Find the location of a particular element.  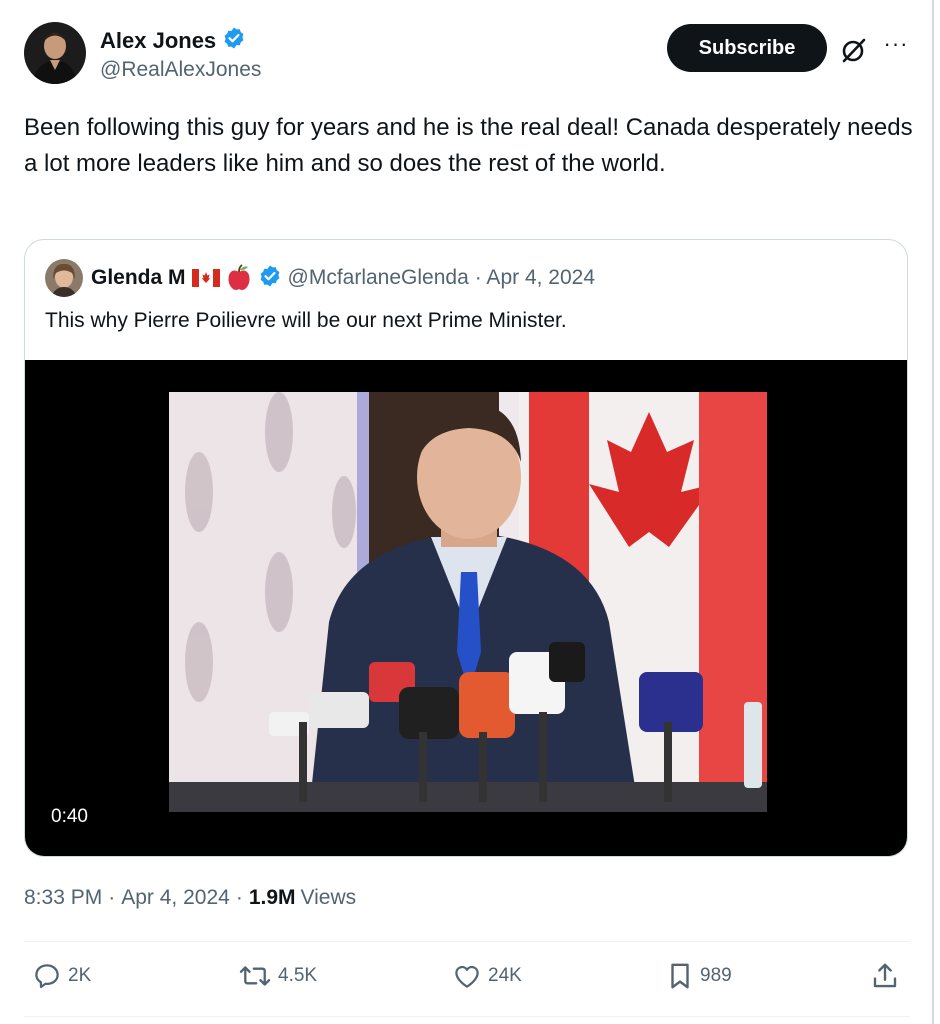

subscribe-button: Subscribe is located at coordinates (747, 48).